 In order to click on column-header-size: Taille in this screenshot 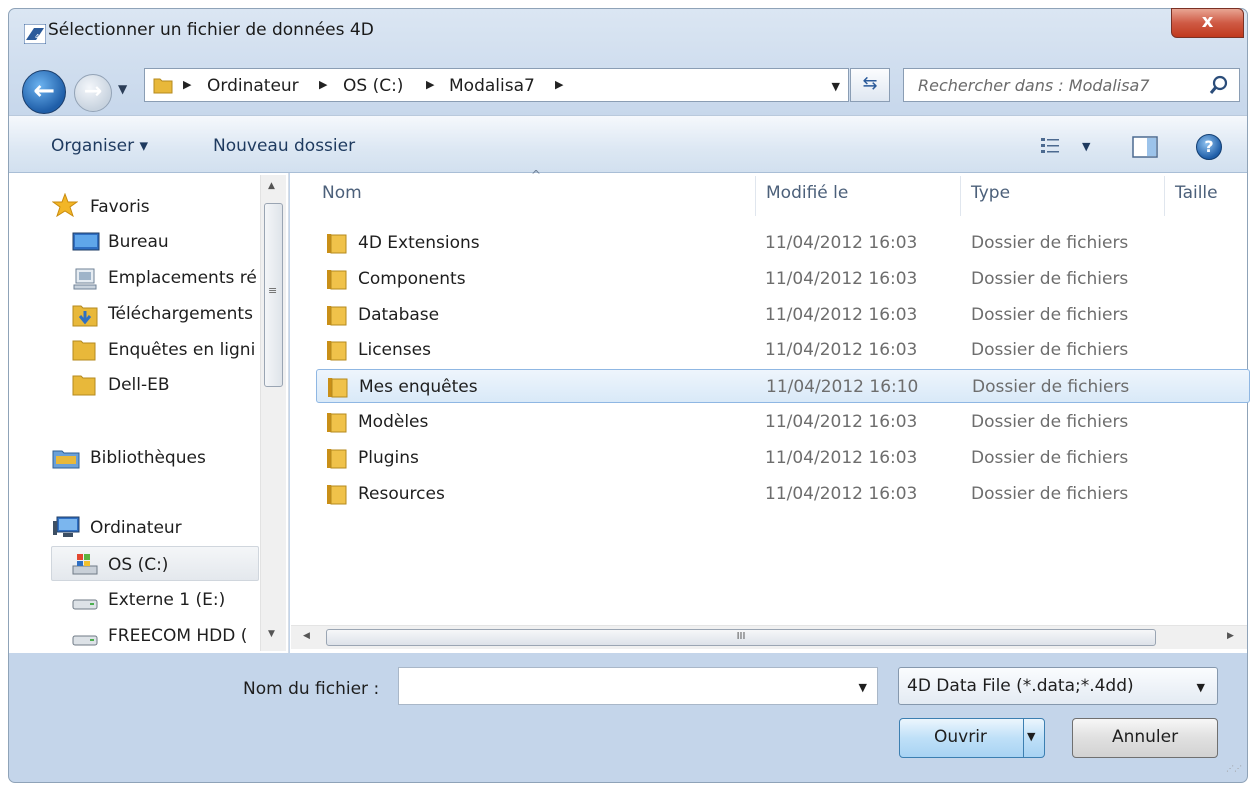, I will do `click(1196, 193)`.